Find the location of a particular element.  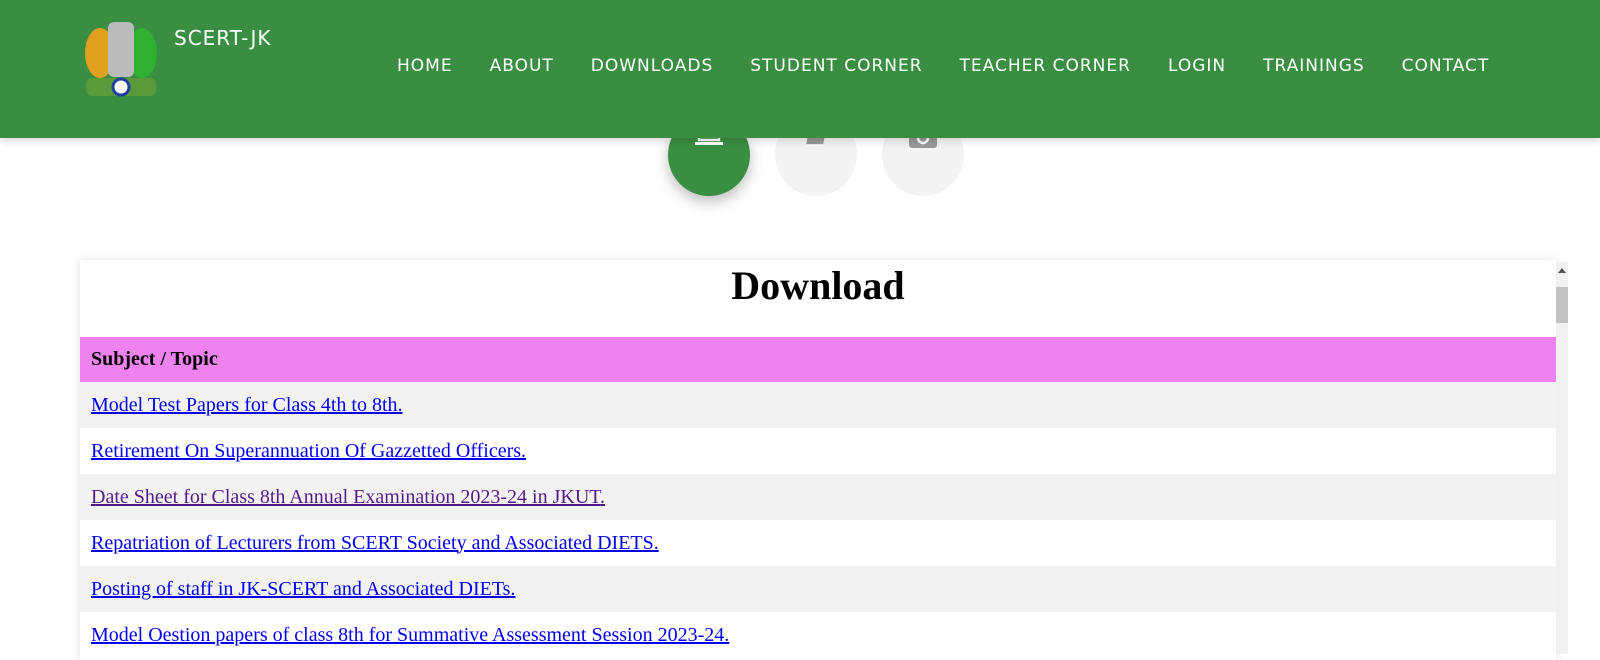

nav-trainings: TRAININGS is located at coordinates (1314, 66).